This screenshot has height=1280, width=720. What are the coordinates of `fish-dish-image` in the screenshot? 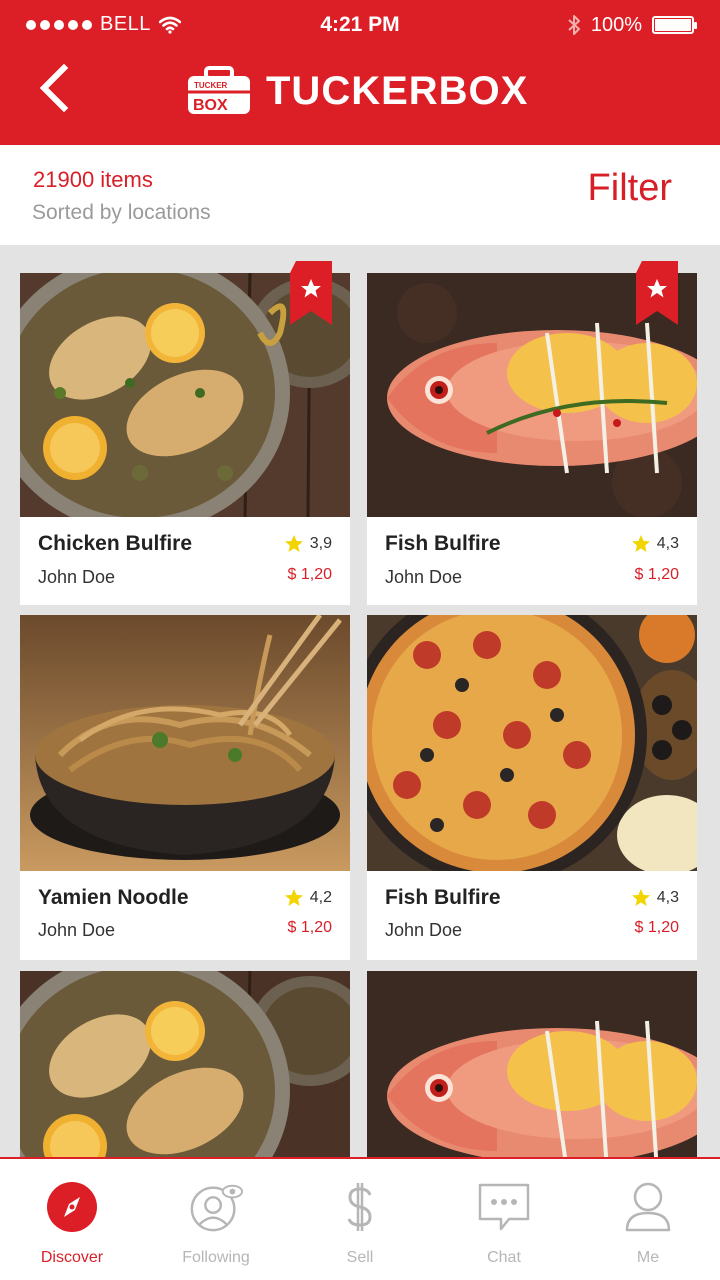 It's located at (532, 1071).